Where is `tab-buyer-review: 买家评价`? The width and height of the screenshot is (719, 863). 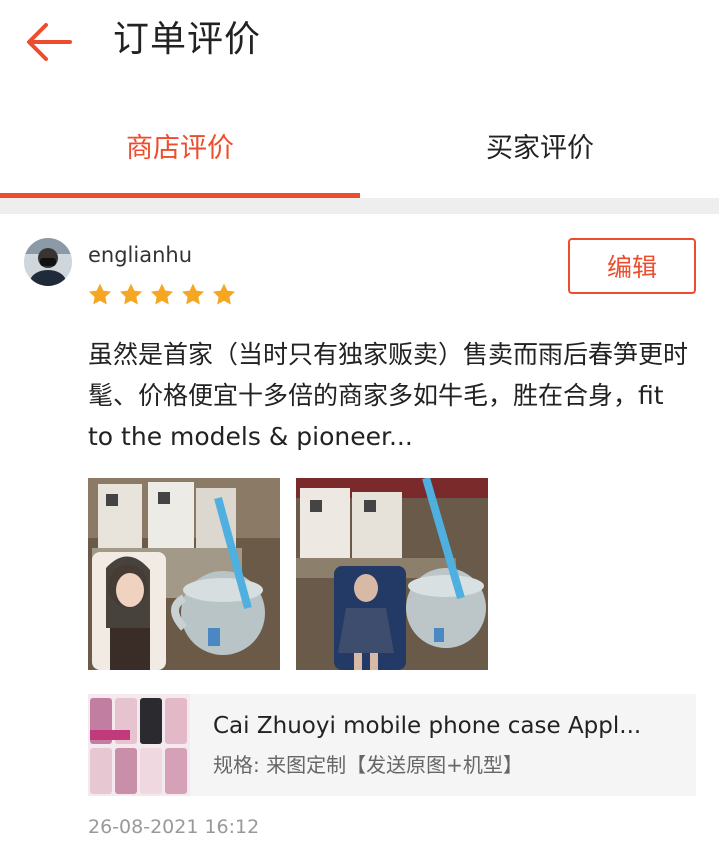
tab-buyer-review: 买家评价 is located at coordinates (539, 155).